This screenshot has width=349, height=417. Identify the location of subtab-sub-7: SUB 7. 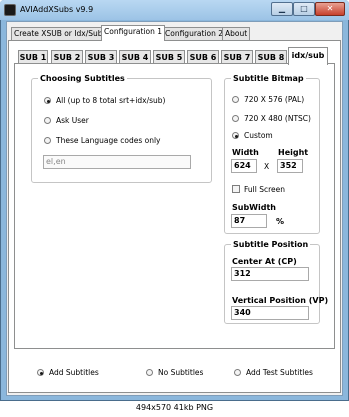
(237, 57).